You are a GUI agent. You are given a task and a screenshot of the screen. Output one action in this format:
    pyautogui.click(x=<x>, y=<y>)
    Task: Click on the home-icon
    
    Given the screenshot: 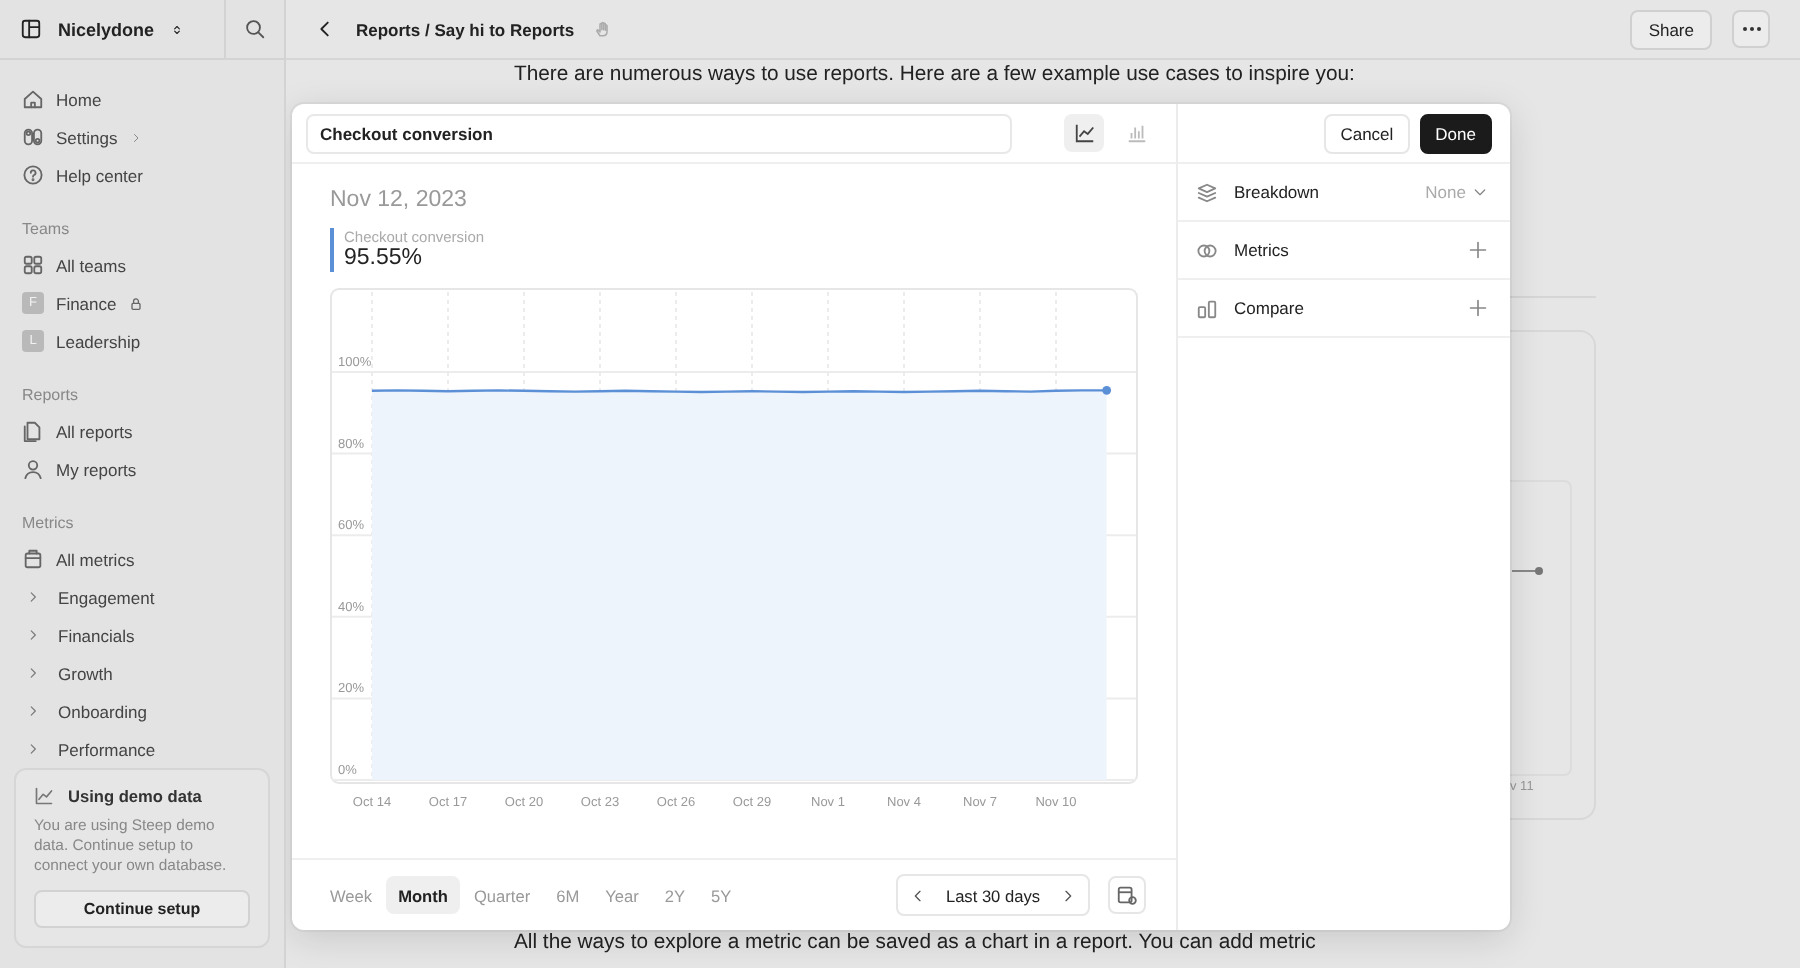 What is the action you would take?
    pyautogui.click(x=33, y=99)
    